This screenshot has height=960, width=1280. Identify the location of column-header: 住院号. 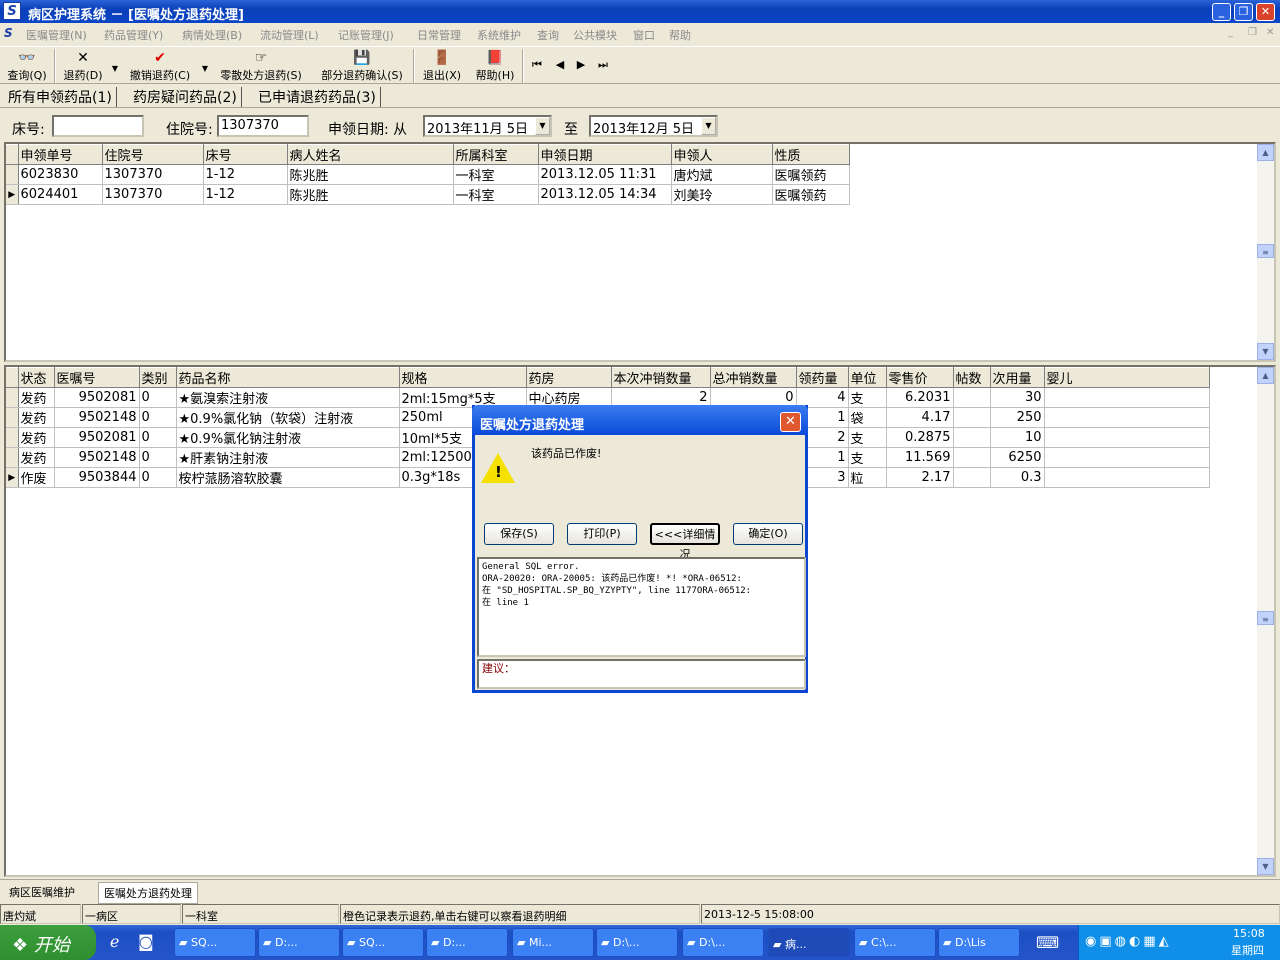
(153, 154).